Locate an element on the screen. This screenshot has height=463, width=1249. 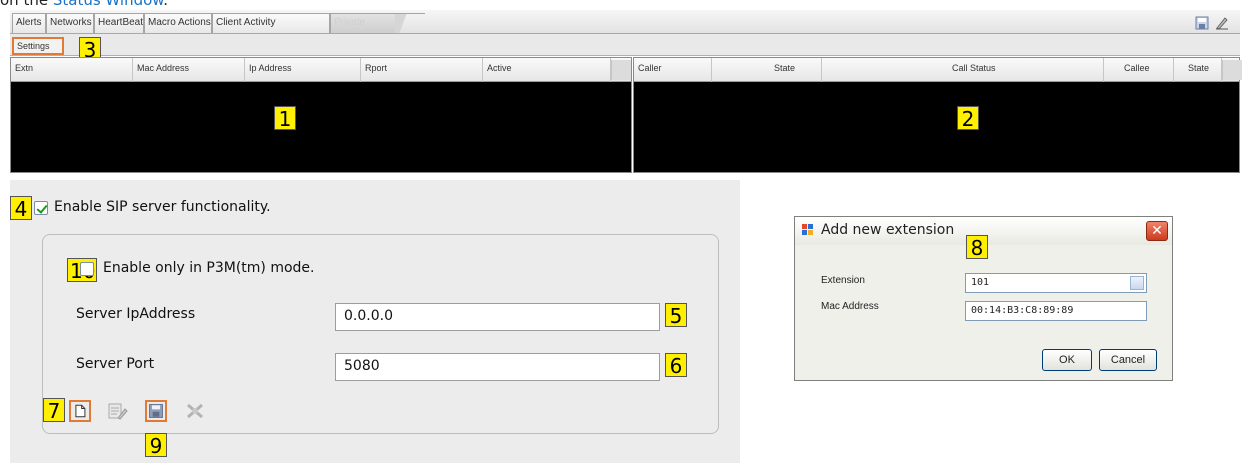
caption-text: on the Status Window. is located at coordinates (84, 4).